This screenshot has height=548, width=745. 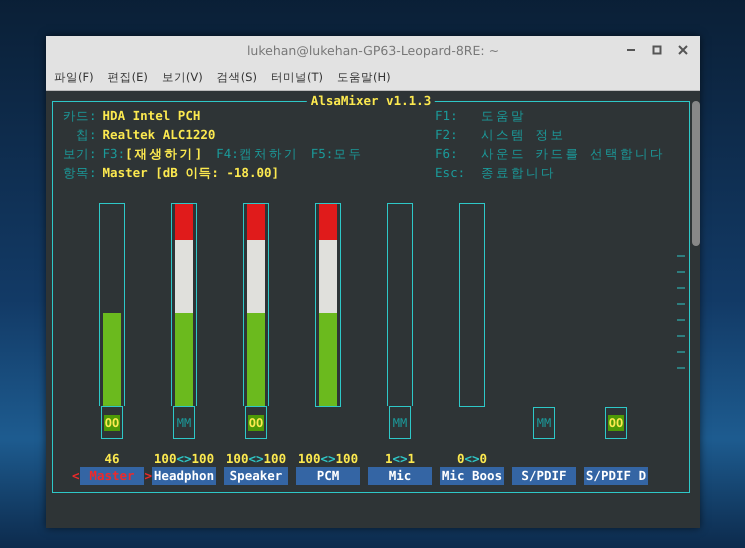 What do you see at coordinates (86, 135) in the screenshot?
I see `info-label: 칩:` at bounding box center [86, 135].